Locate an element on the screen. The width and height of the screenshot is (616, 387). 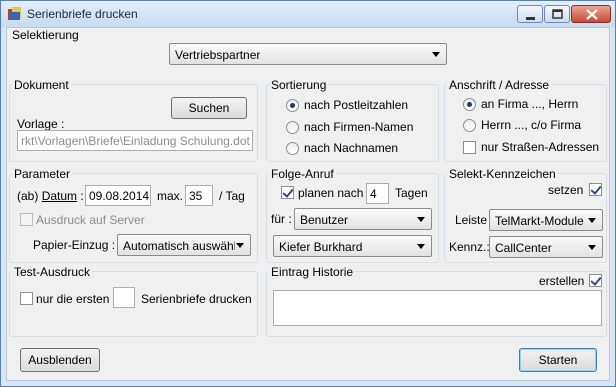
kennz-select: CallCenter is located at coordinates (546, 247).